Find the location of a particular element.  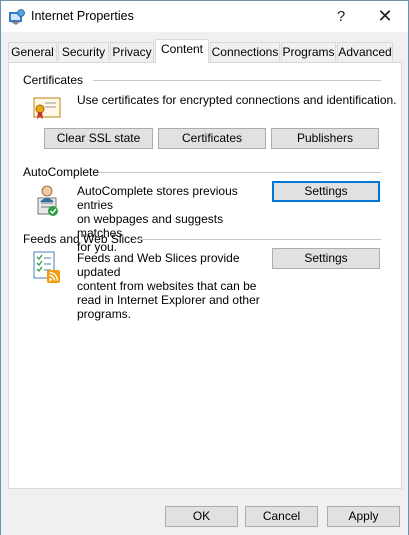

autocomplete-icon is located at coordinates (47, 200).